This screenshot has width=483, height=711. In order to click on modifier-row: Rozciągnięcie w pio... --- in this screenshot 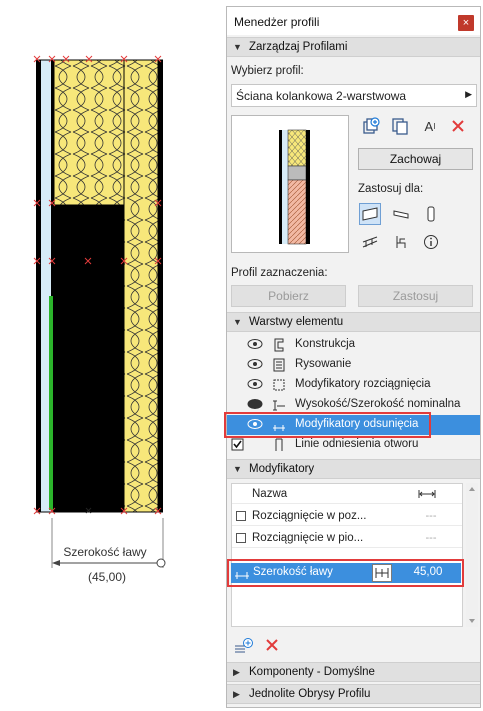, I will do `click(347, 538)`.